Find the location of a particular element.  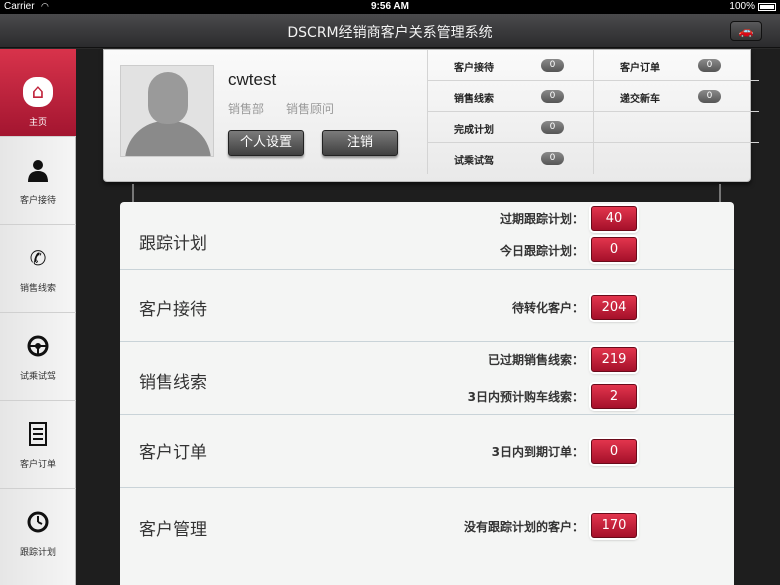

title-bar: DSCRM经销商客户关系管理系统 🚗 is located at coordinates (390, 31).